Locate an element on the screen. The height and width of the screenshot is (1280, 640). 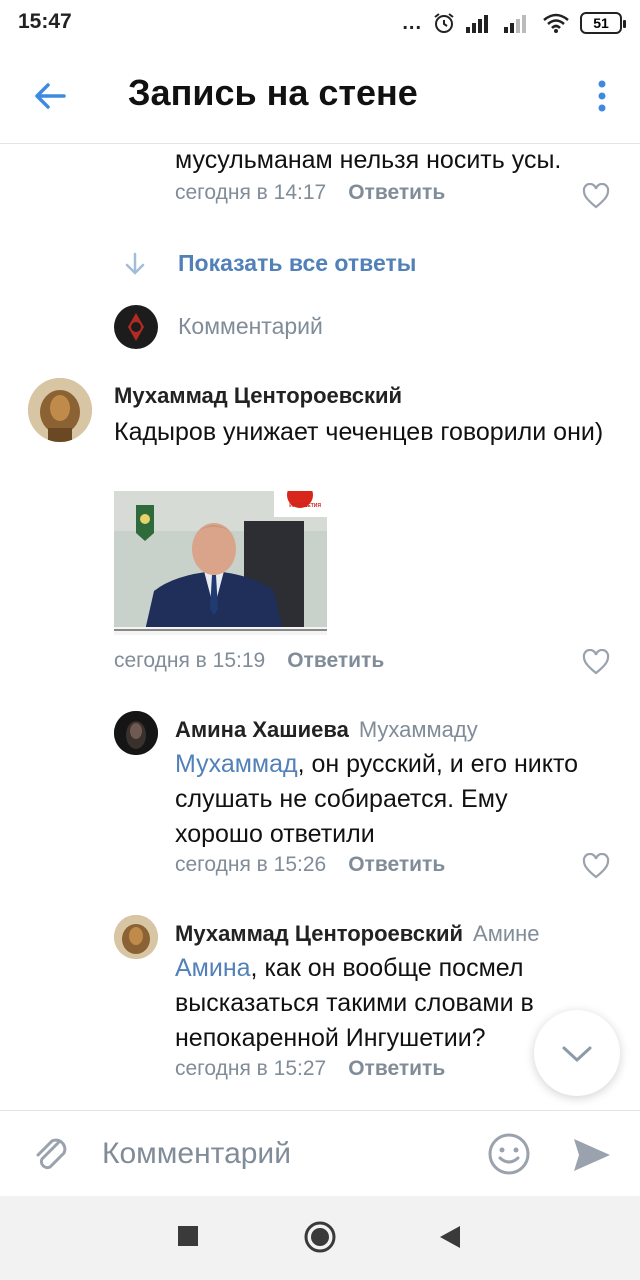
comment-meta: сегодня в 15:26 Ответить is located at coordinates (310, 865).